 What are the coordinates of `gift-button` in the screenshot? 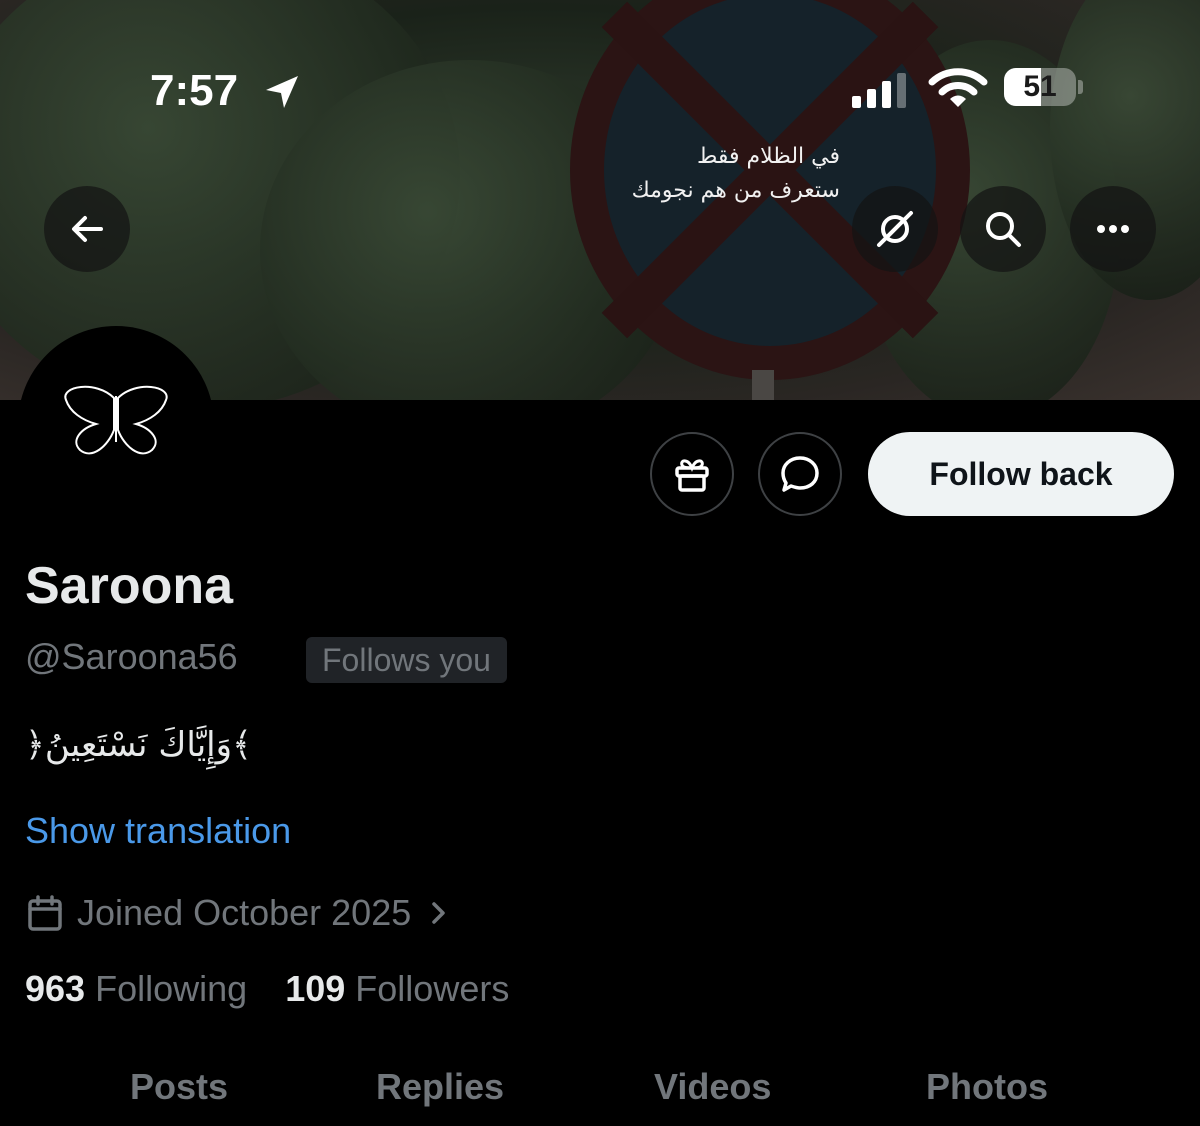 It's located at (692, 474).